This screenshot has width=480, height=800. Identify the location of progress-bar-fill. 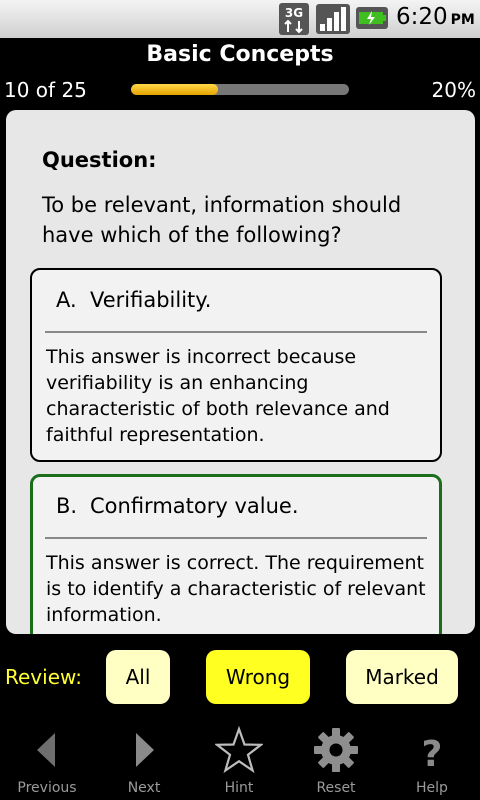
(175, 89).